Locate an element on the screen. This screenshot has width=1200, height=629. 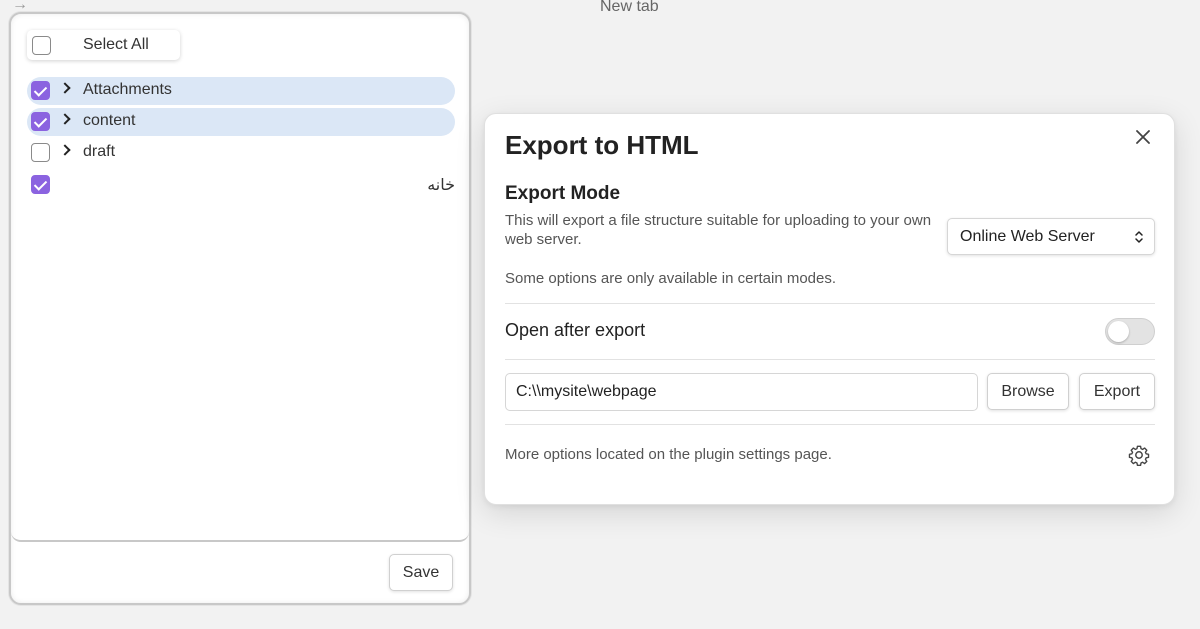
browse-button: Browse is located at coordinates (1028, 391).